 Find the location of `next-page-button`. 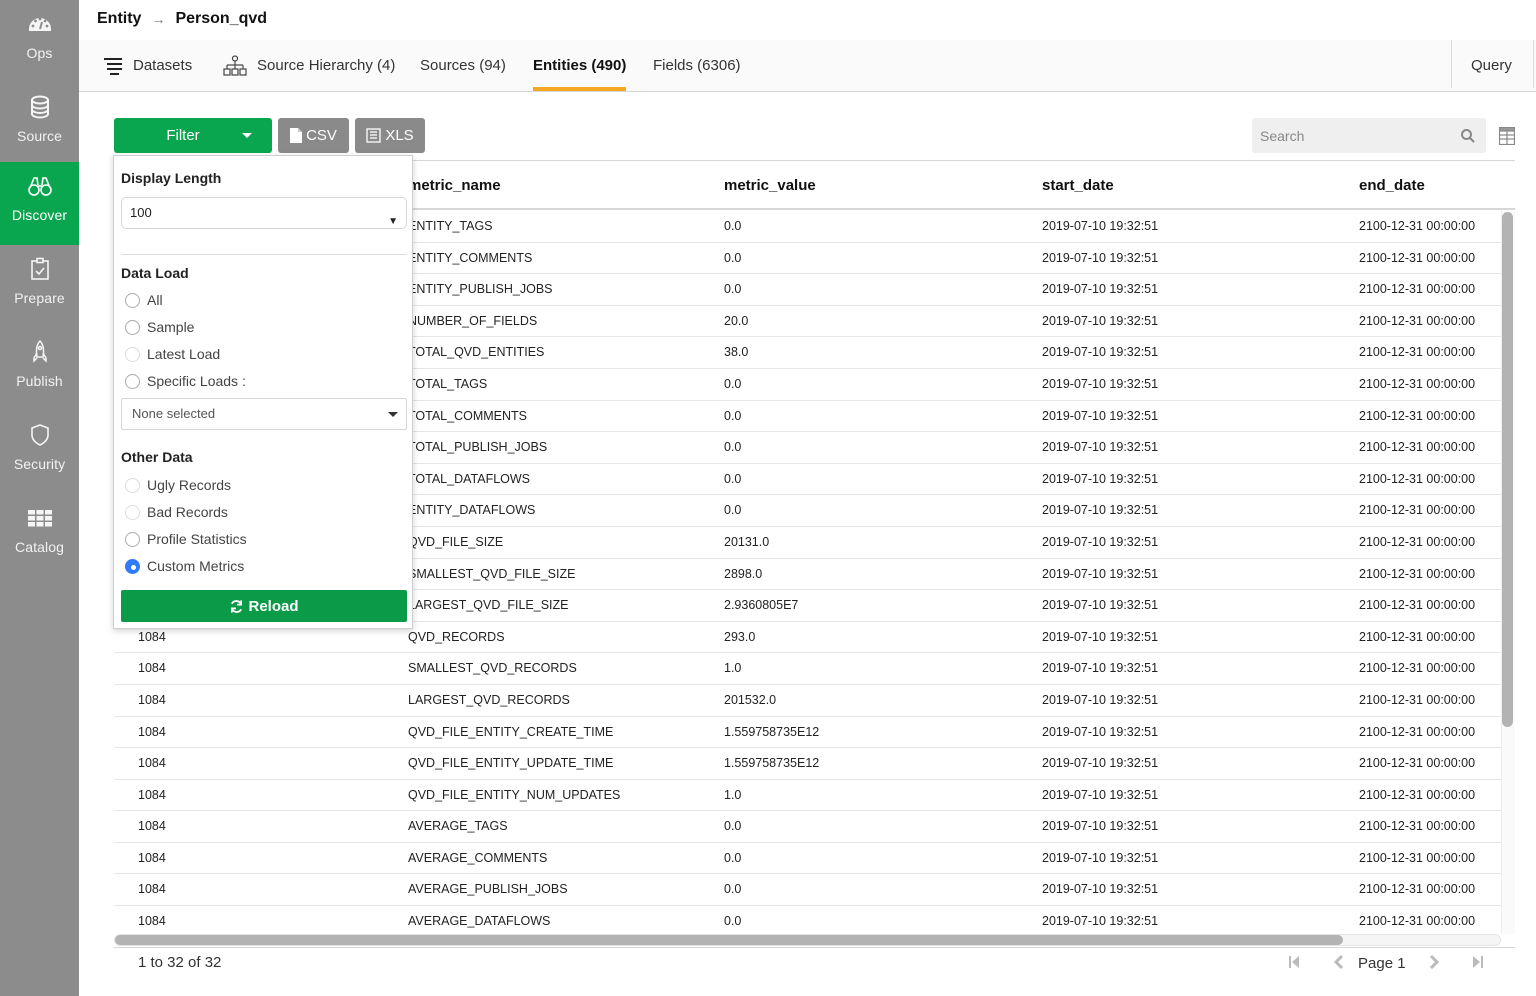

next-page-button is located at coordinates (1434, 964).